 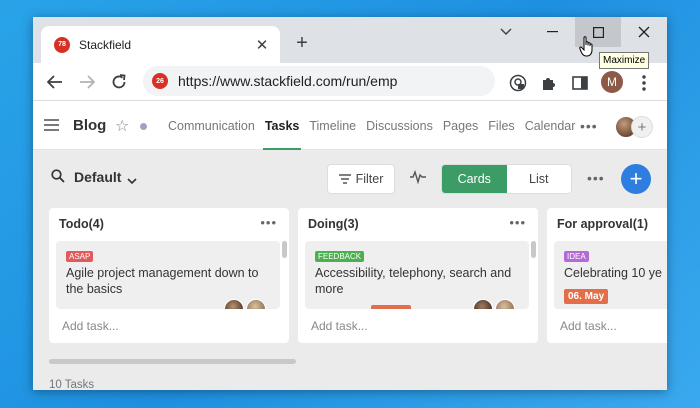 I want to click on card-title-line: Agile project management down to, so click(x=162, y=273).